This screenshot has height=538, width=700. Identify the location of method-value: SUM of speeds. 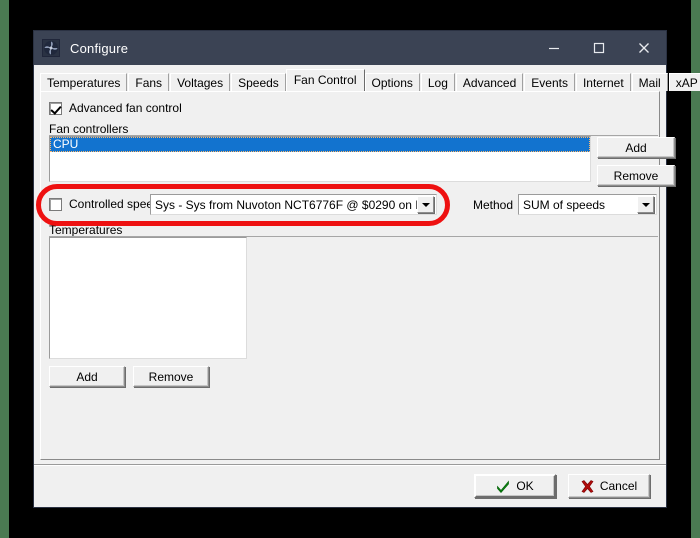
(564, 204).